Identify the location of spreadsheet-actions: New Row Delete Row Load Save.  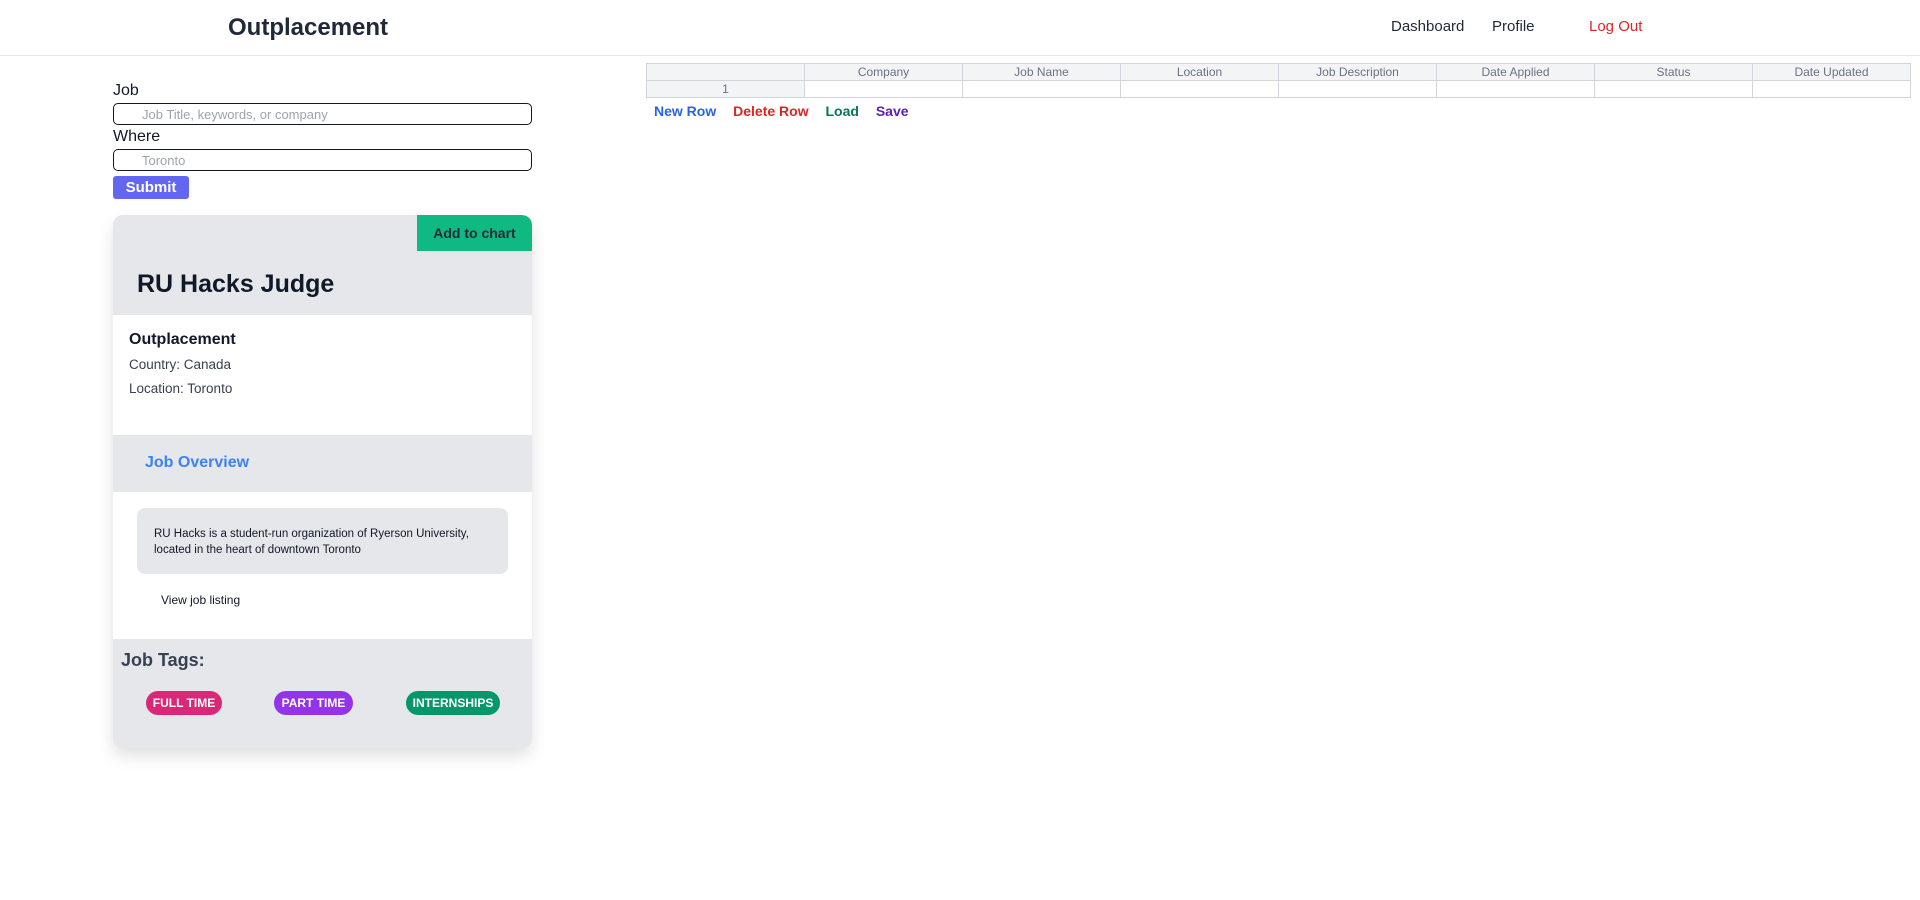
(788, 111).